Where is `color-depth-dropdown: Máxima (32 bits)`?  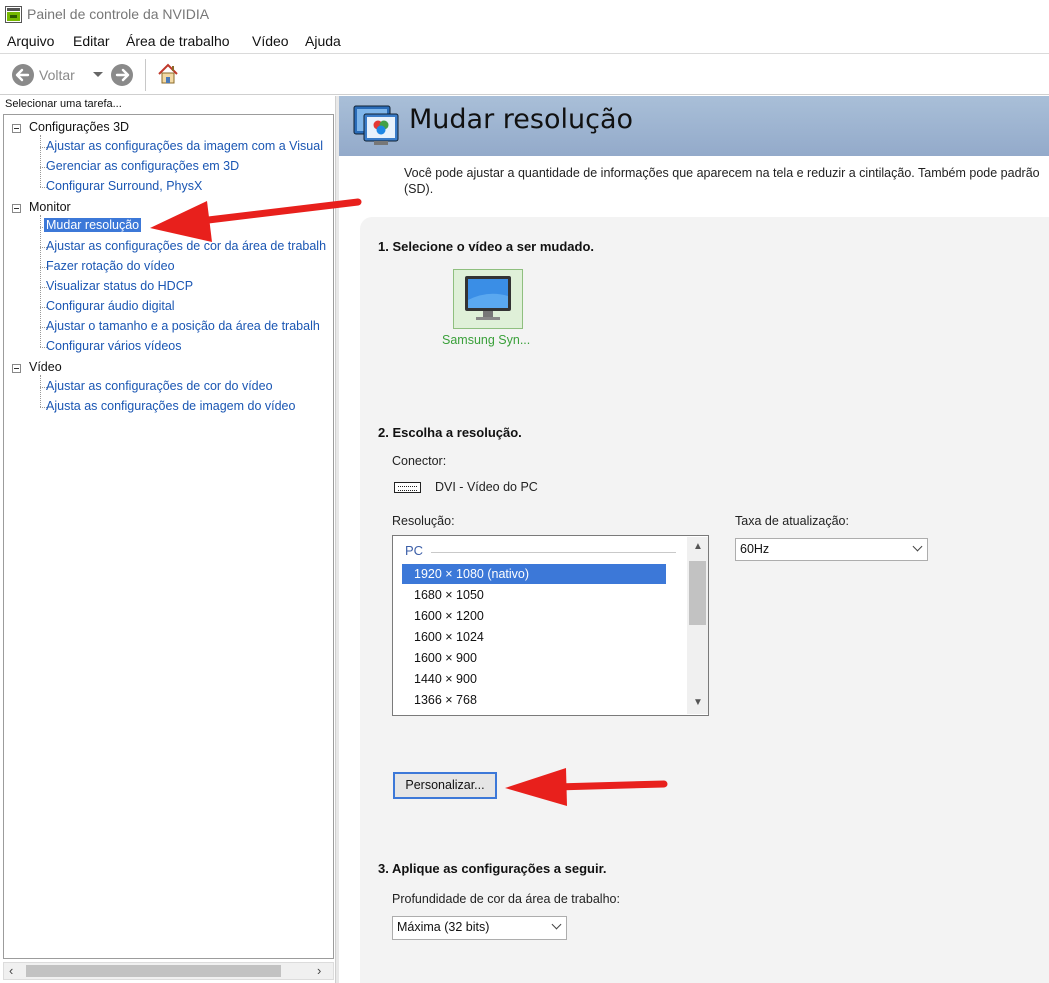
color-depth-dropdown: Máxima (32 bits) is located at coordinates (479, 928).